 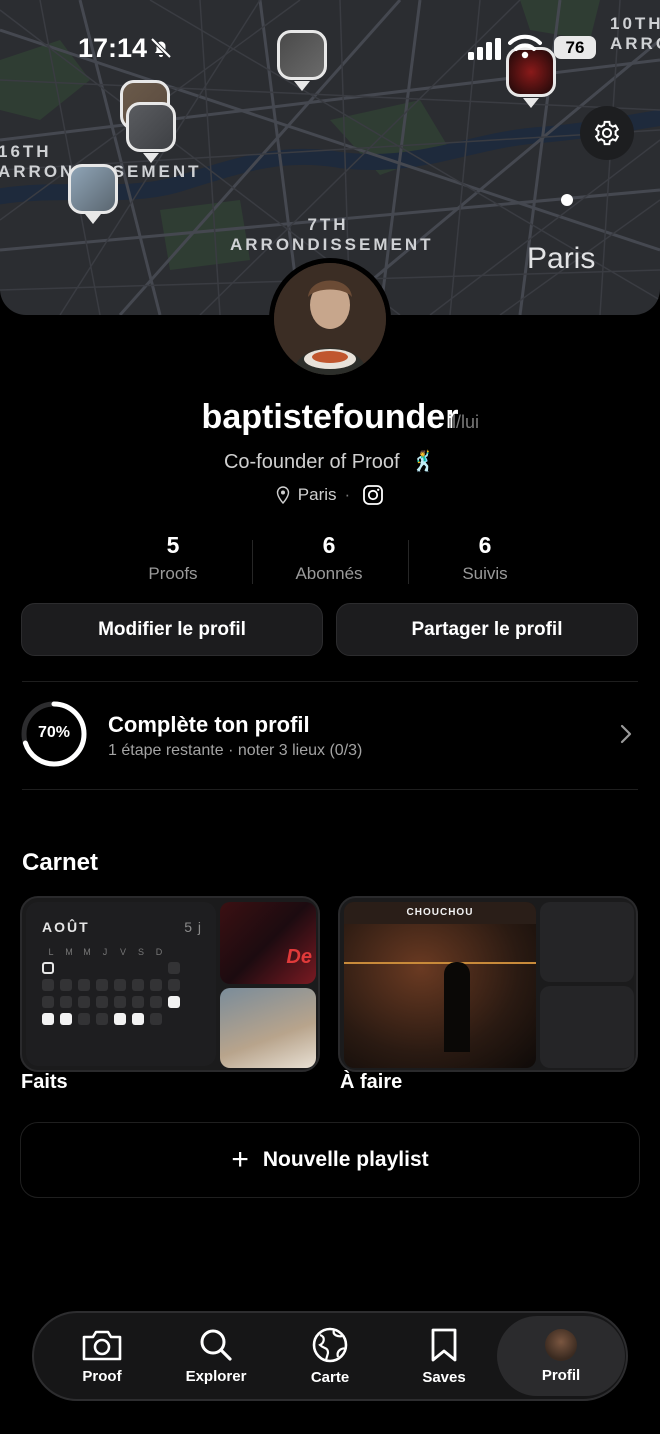 What do you see at coordinates (216, 1345) in the screenshot?
I see `search-icon` at bounding box center [216, 1345].